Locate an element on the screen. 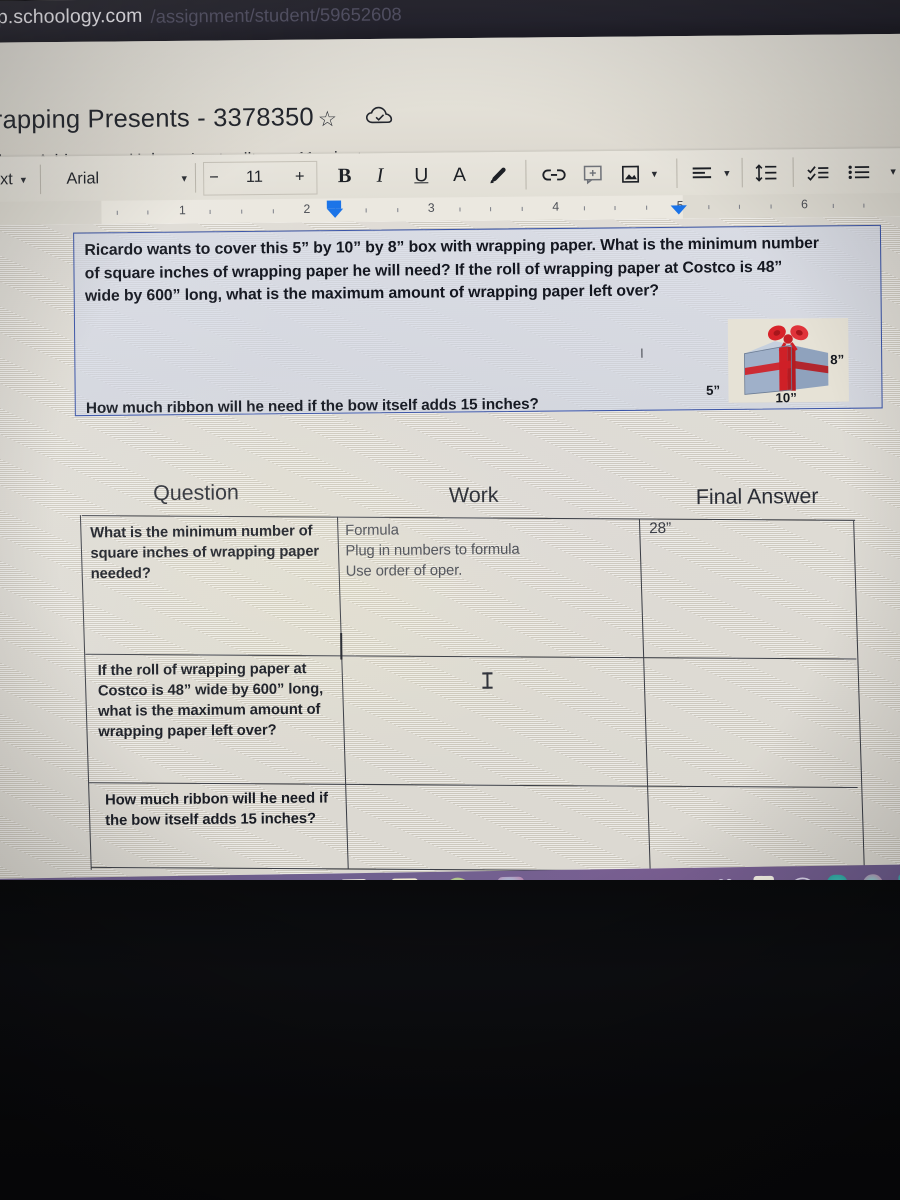 The height and width of the screenshot is (1200, 900). insert-link-icon is located at coordinates (554, 174).